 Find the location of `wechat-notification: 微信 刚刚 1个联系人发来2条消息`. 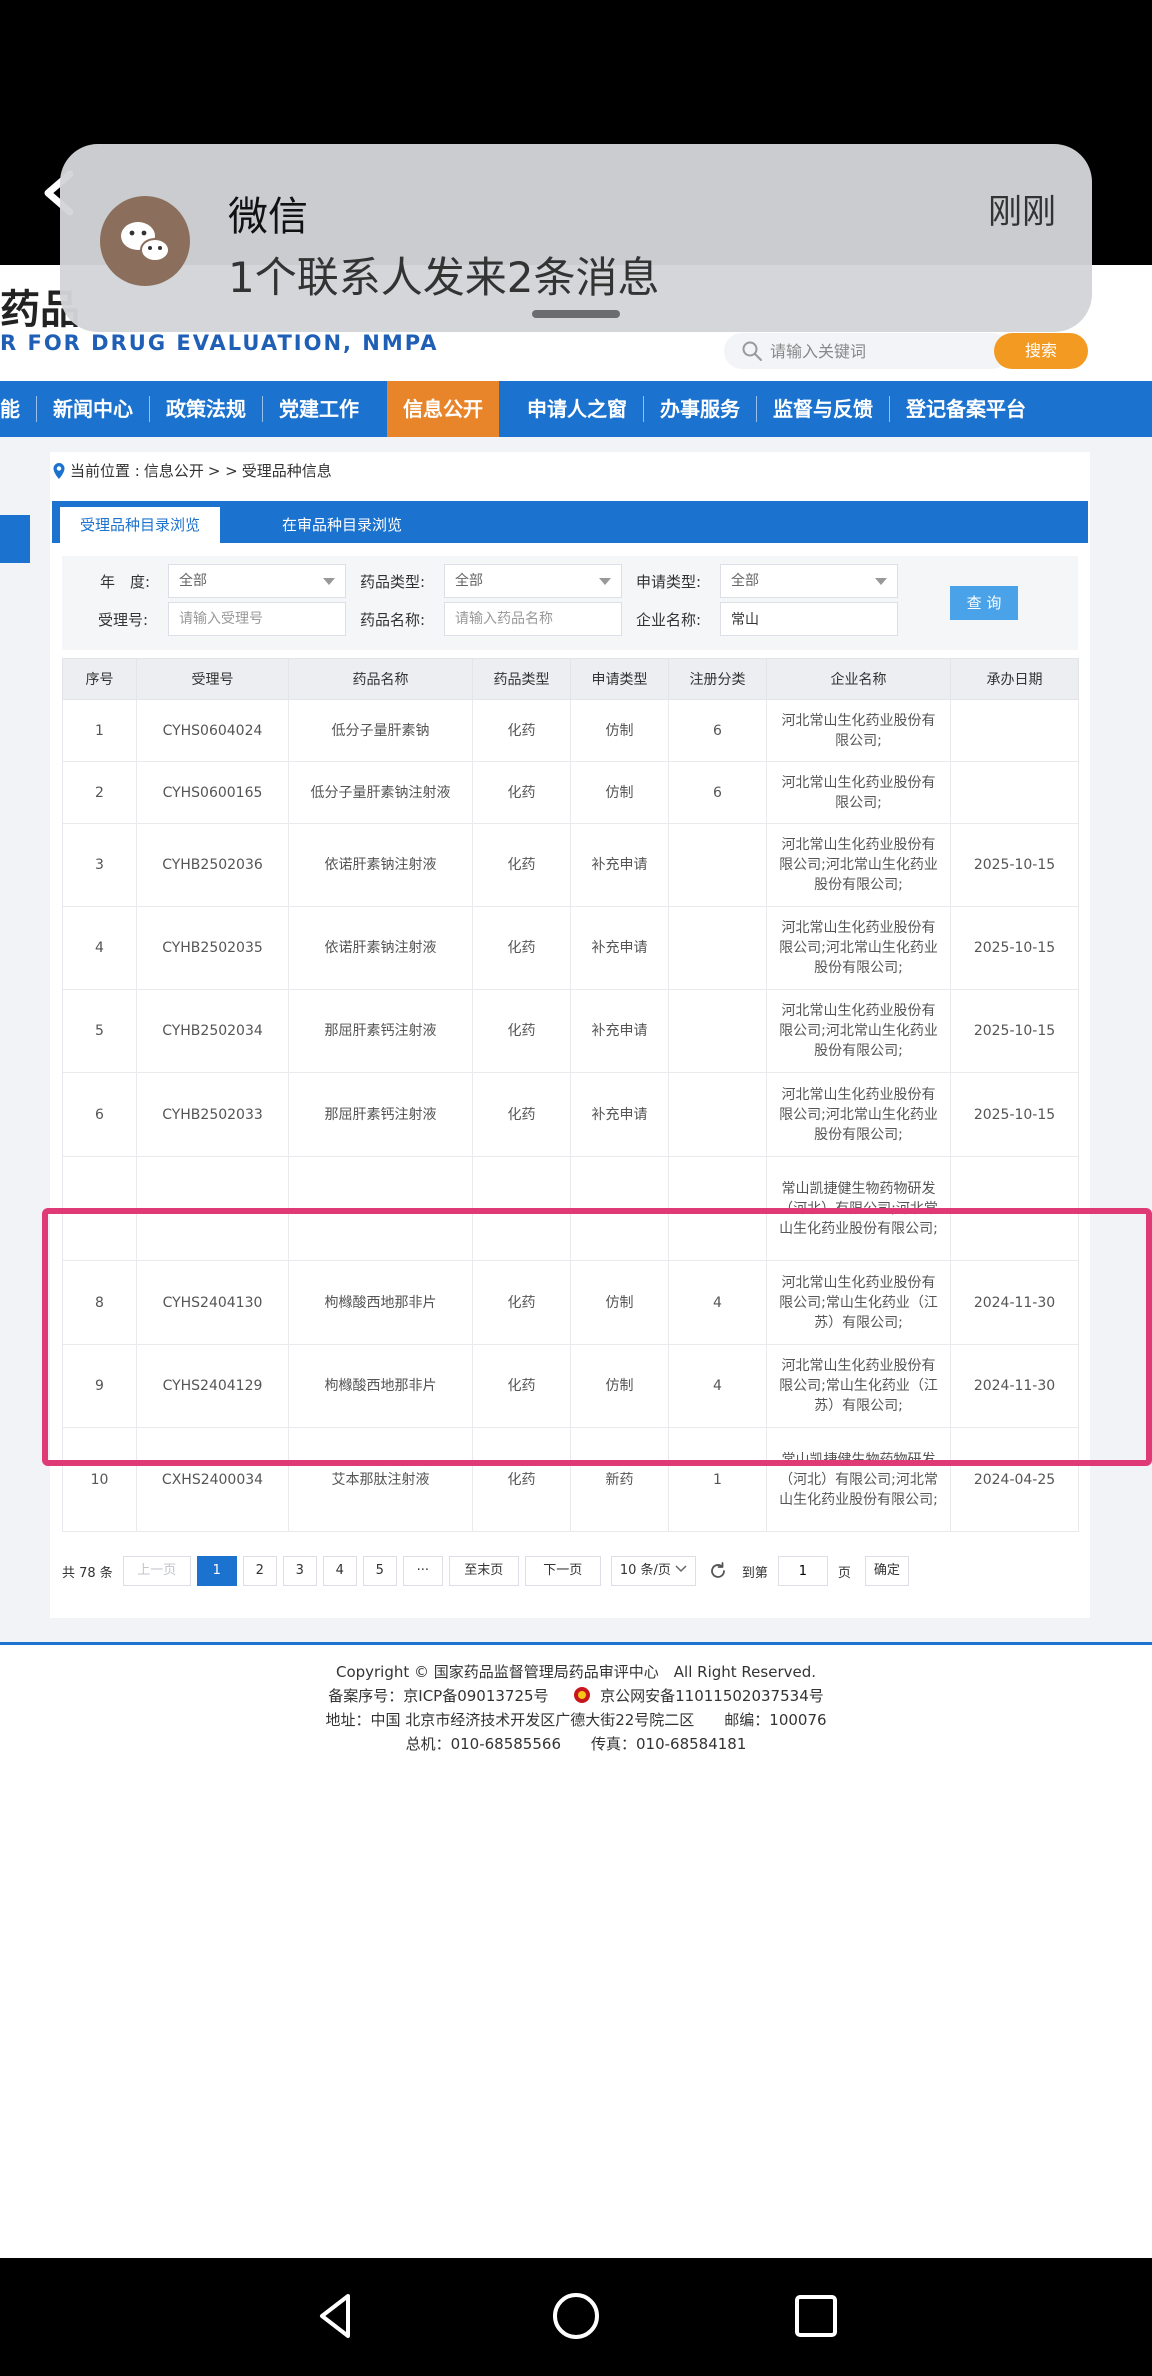

wechat-notification: 微信 刚刚 1个联系人发来2条消息 is located at coordinates (576, 238).